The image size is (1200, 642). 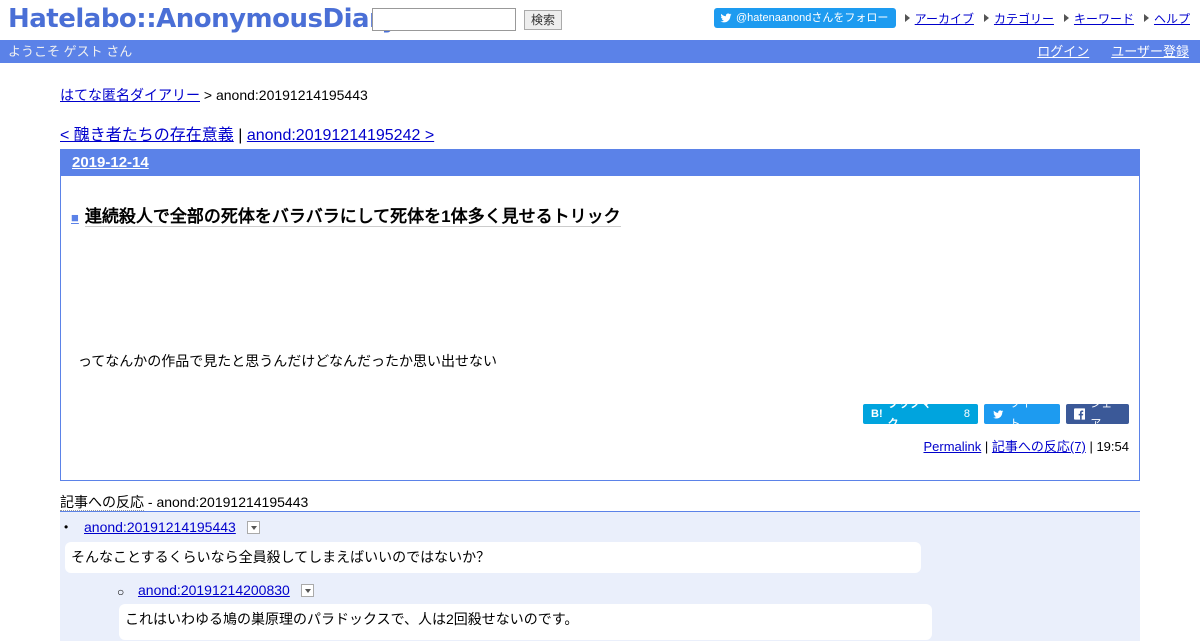 What do you see at coordinates (160, 527) in the screenshot?
I see `reaction-link: anond:20191214195443` at bounding box center [160, 527].